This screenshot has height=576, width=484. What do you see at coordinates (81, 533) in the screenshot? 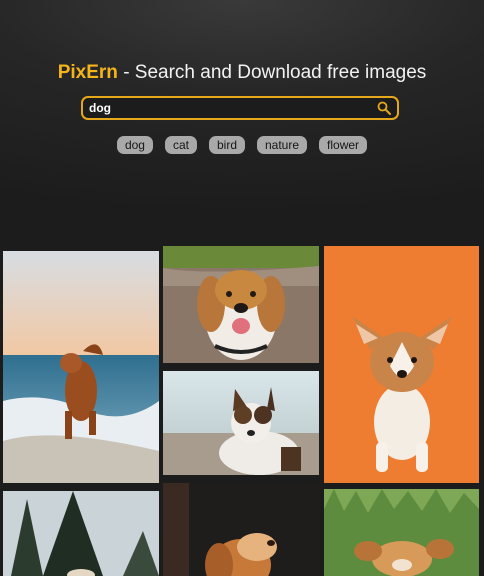
I see `photo-trees` at bounding box center [81, 533].